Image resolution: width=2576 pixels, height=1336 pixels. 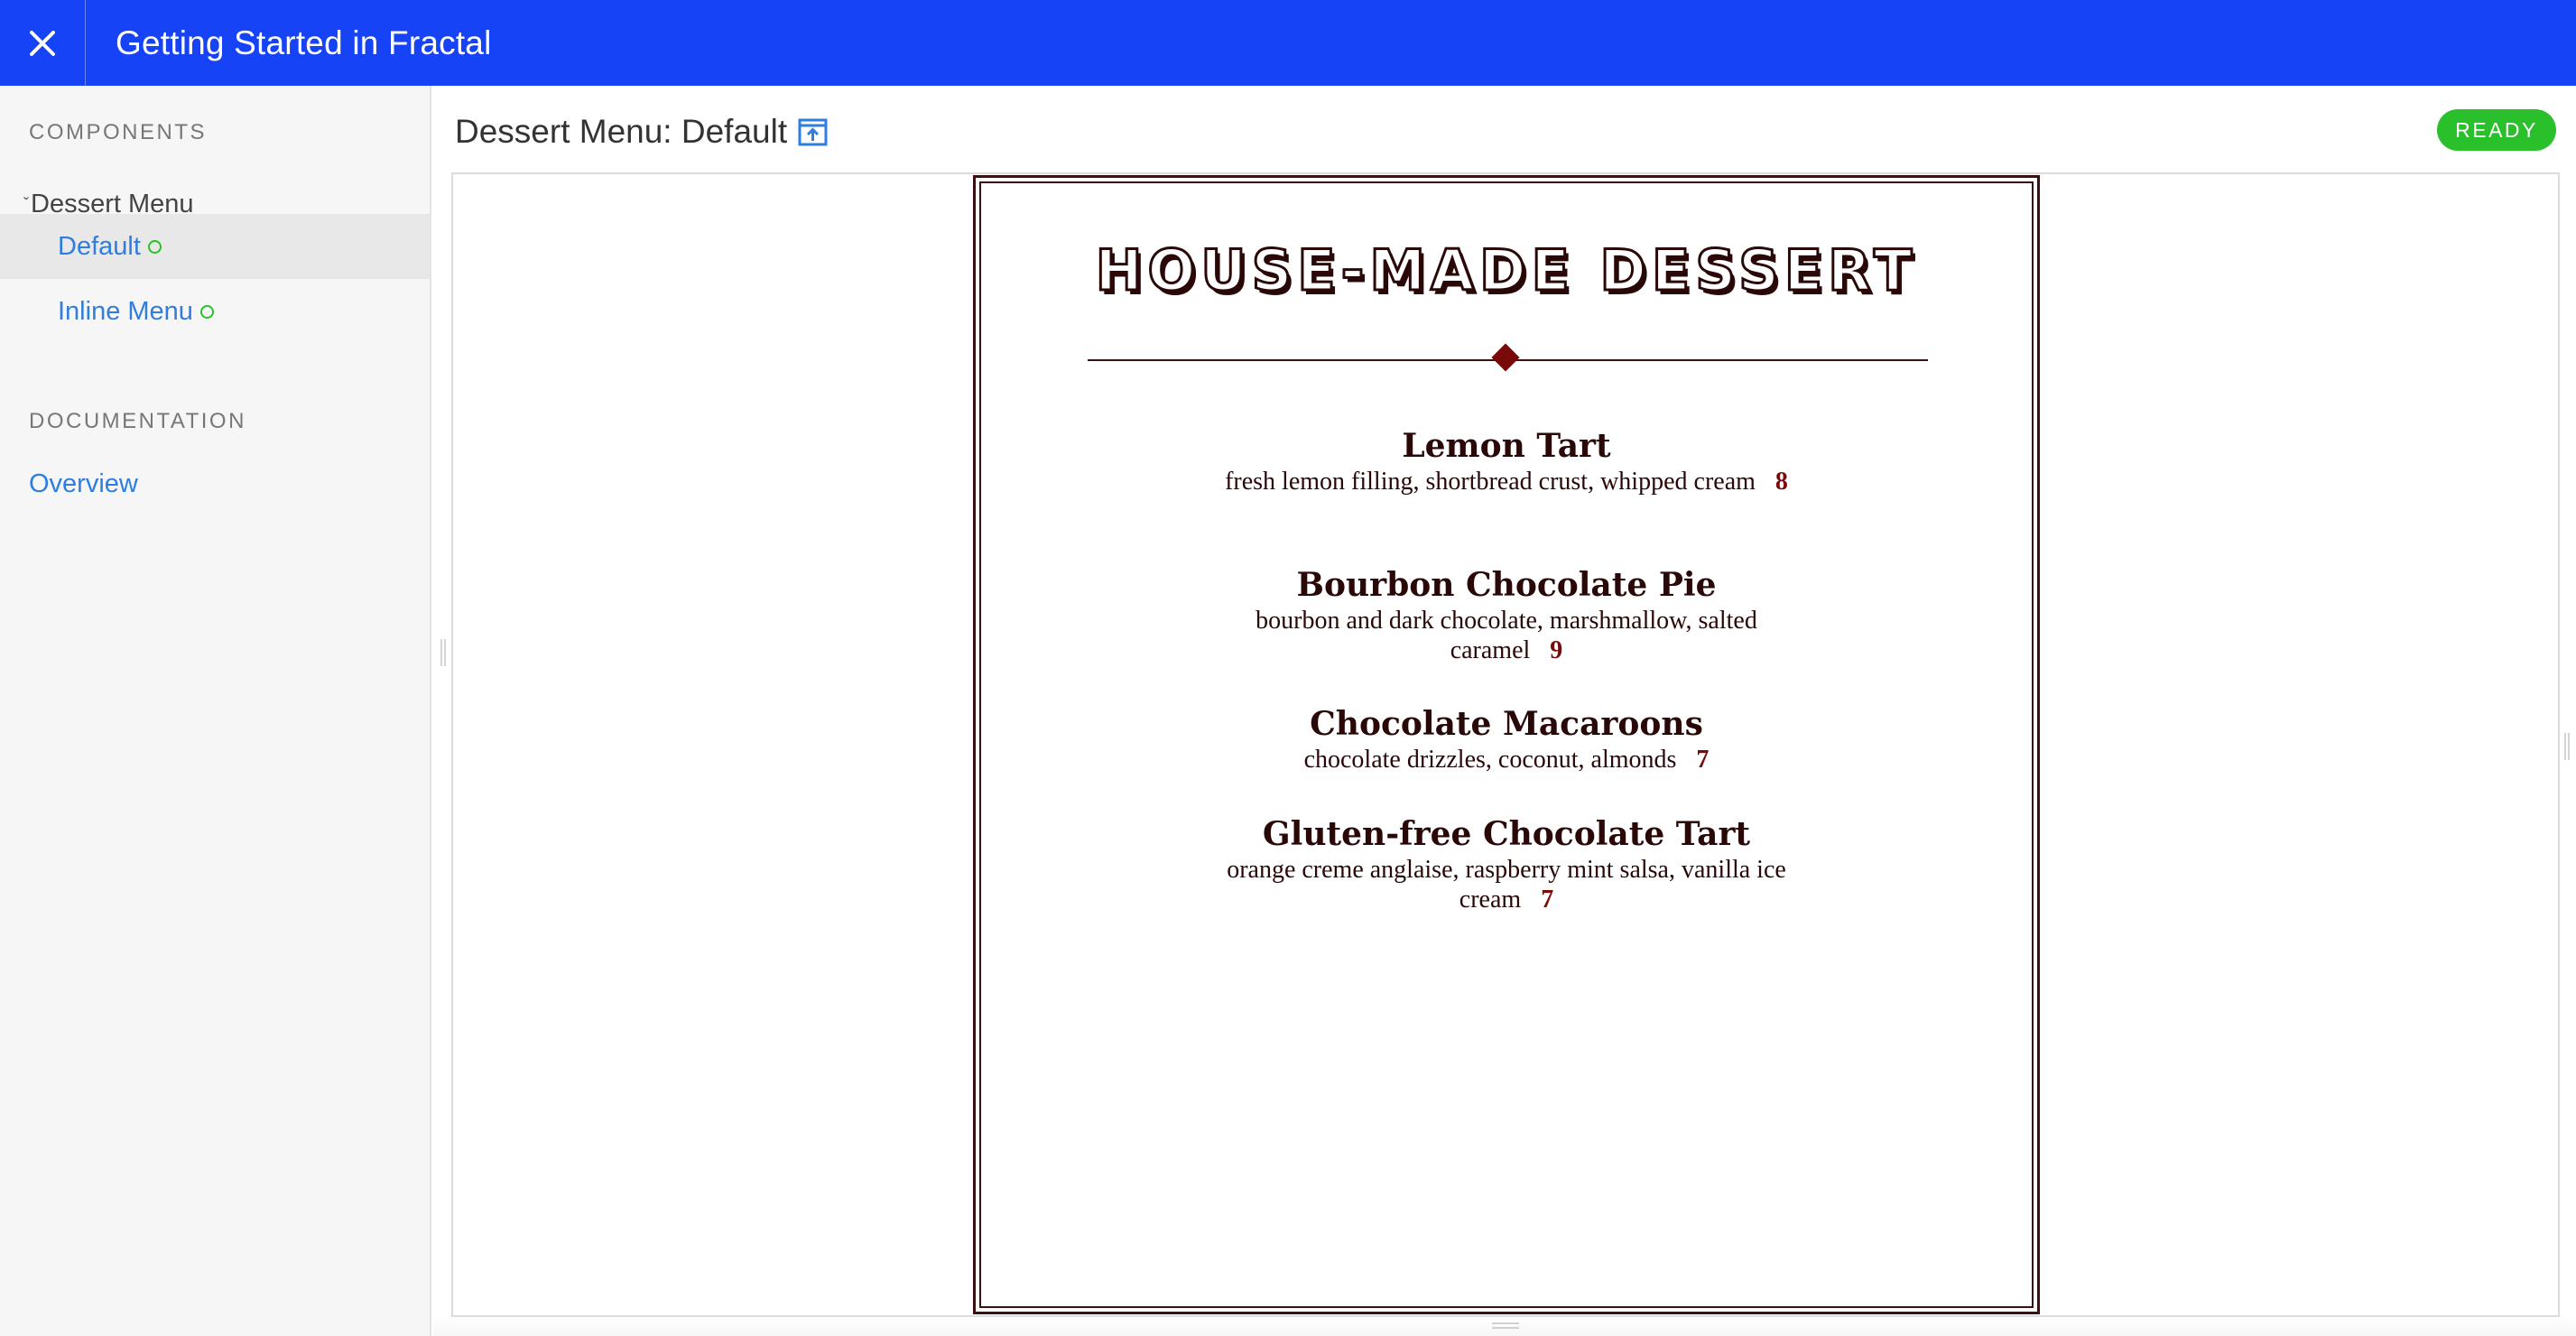 I want to click on sidebar-item-label: Default, so click(x=99, y=246).